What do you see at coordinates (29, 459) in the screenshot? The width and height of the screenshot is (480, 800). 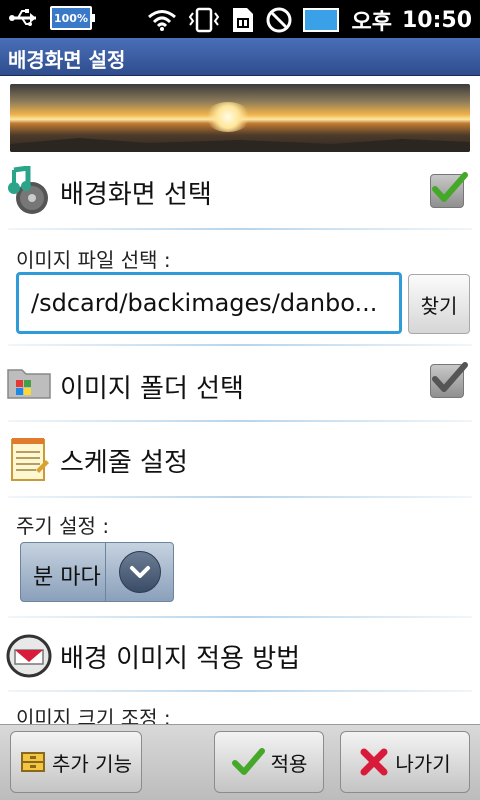 I see `notepad-icon` at bounding box center [29, 459].